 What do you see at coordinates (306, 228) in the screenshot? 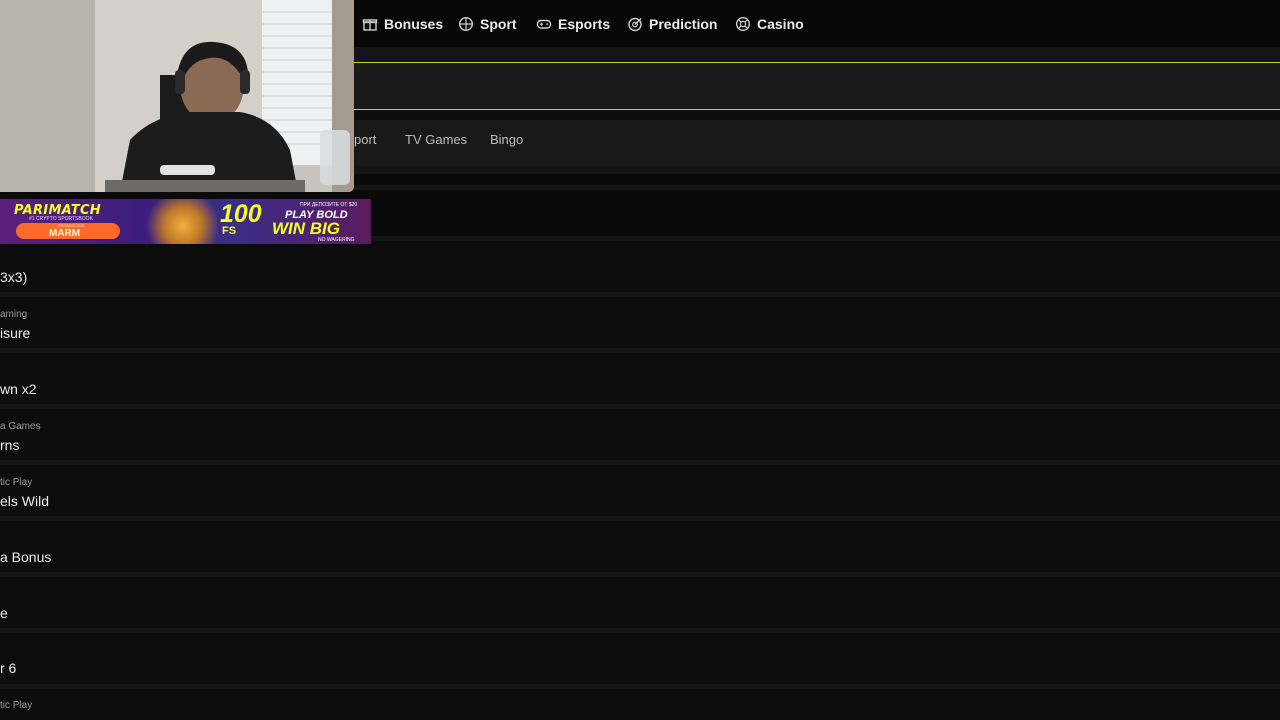
I see `headline-win-big: WIN BIG` at bounding box center [306, 228].